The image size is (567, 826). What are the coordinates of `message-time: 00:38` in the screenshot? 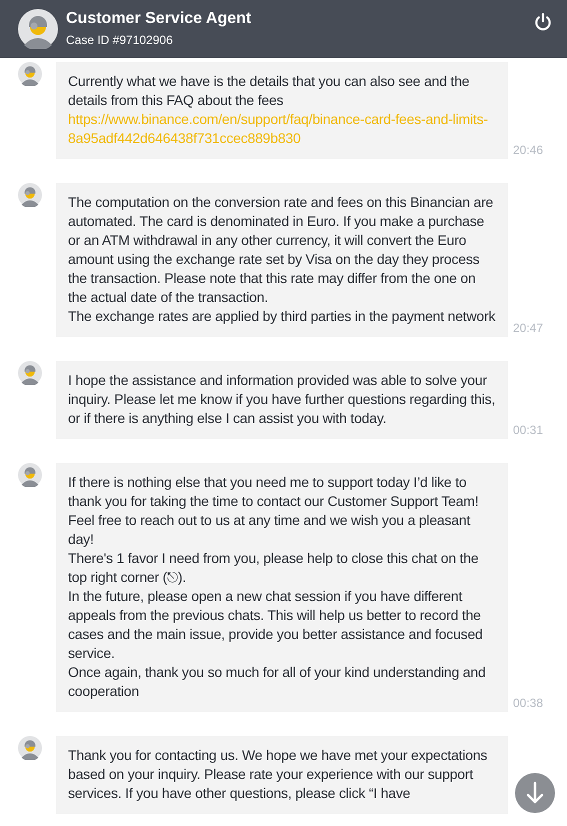 It's located at (528, 703).